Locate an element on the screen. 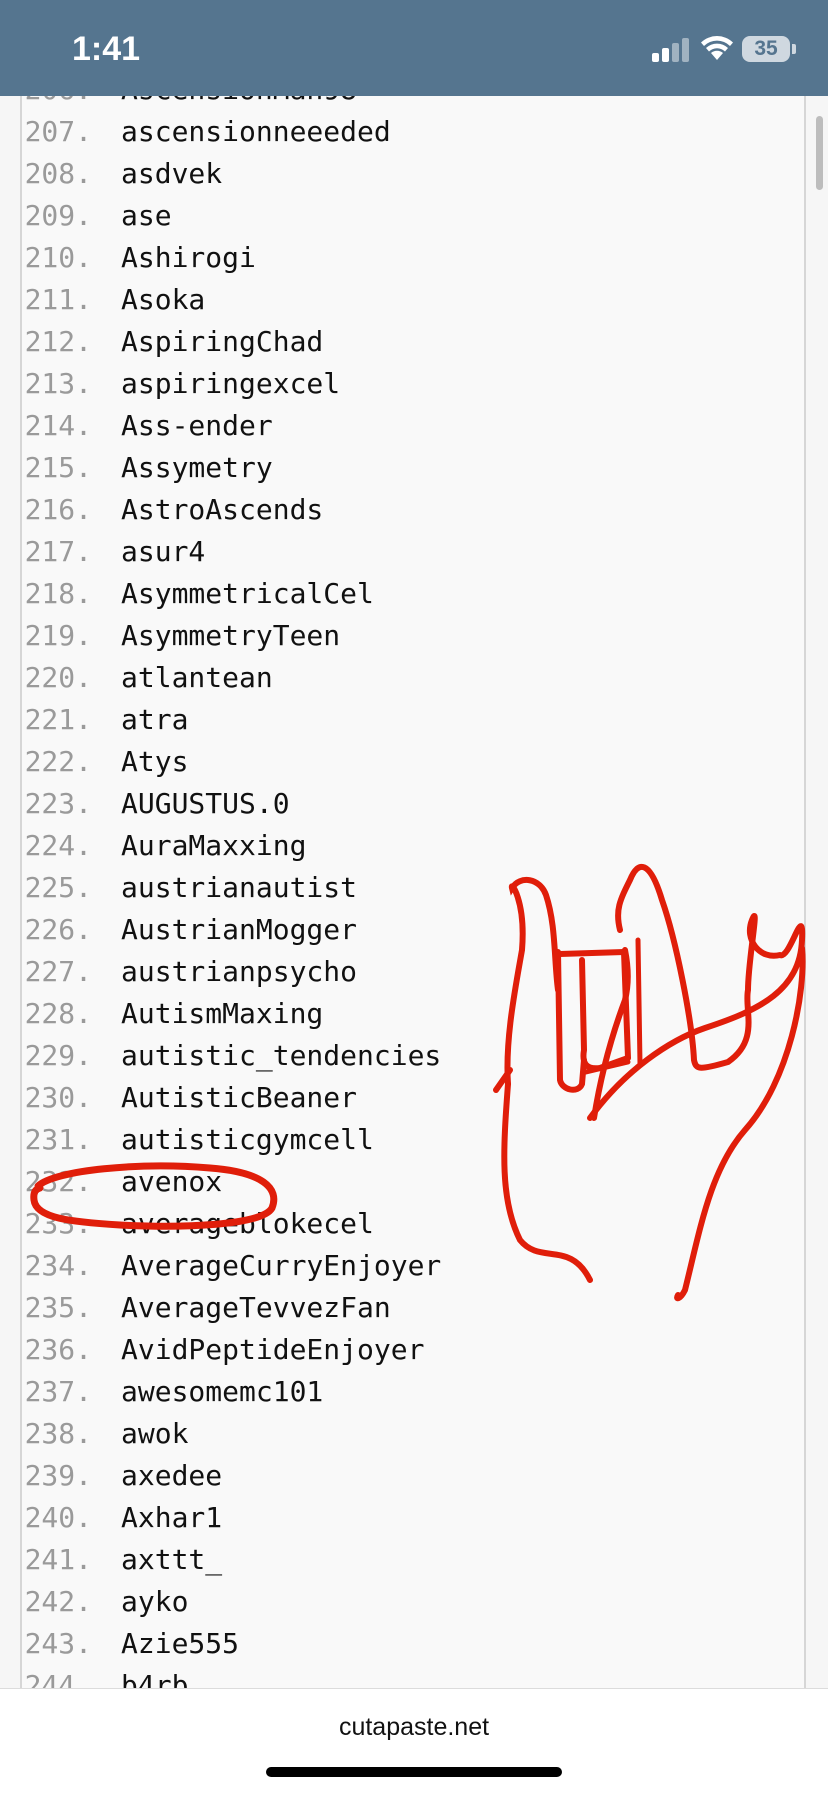 This screenshot has width=828, height=1793. username-text: ascensionneeeded is located at coordinates (256, 131).